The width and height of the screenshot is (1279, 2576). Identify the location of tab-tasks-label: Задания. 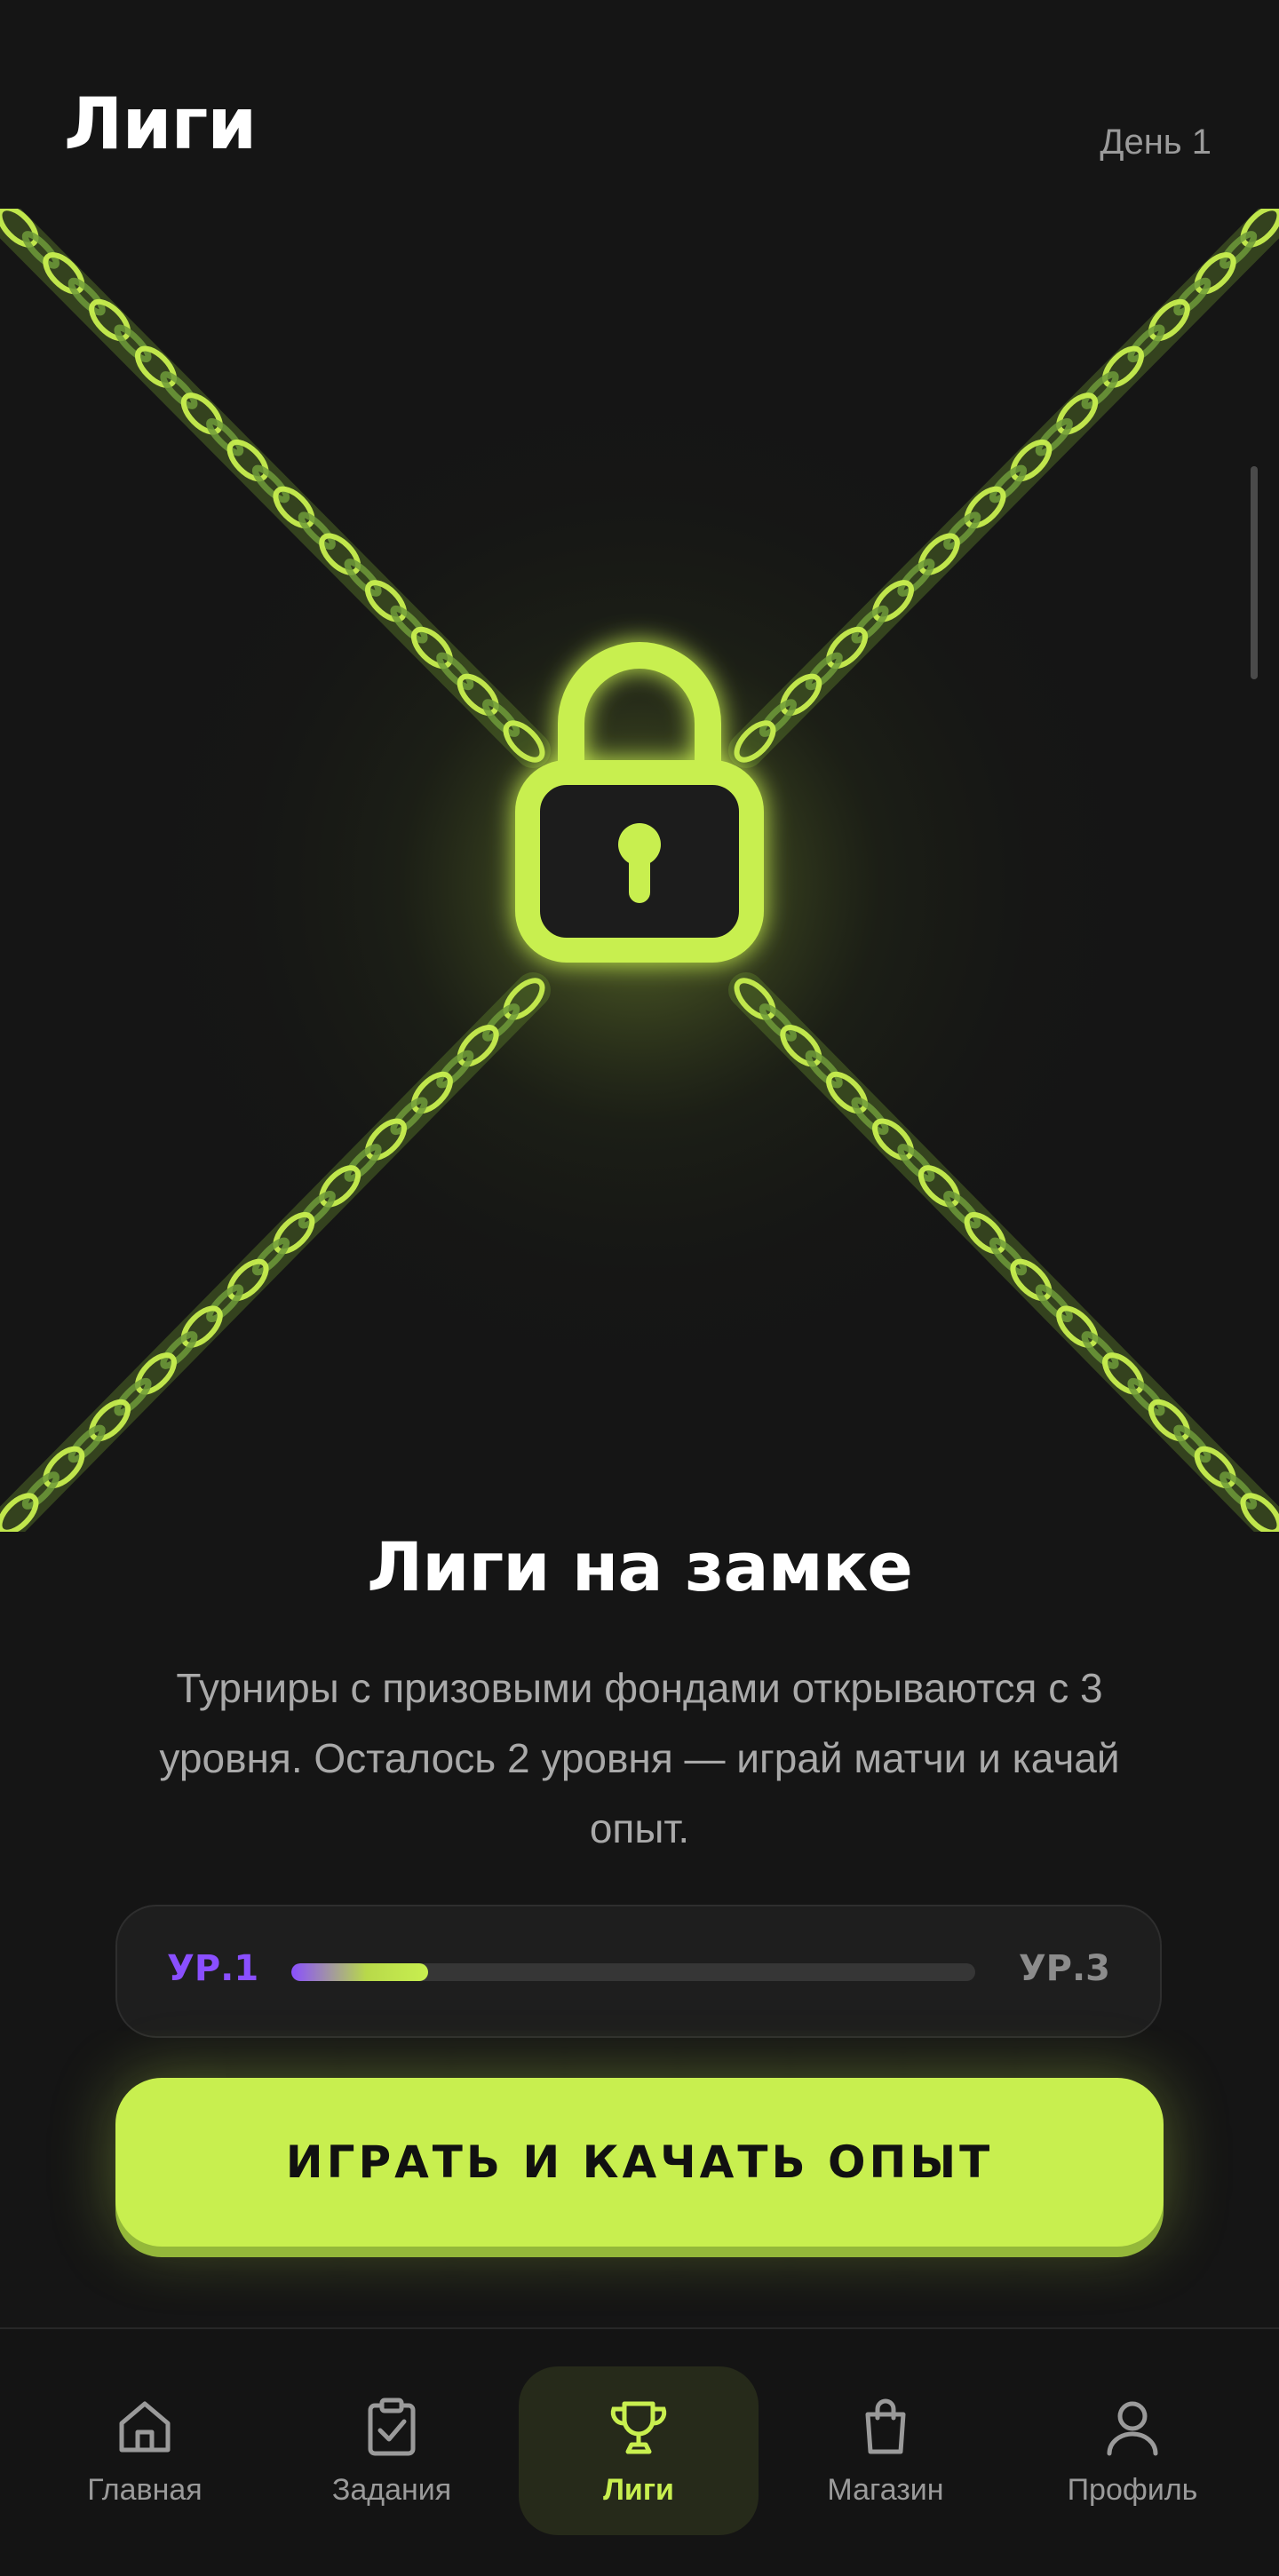
(391, 2490).